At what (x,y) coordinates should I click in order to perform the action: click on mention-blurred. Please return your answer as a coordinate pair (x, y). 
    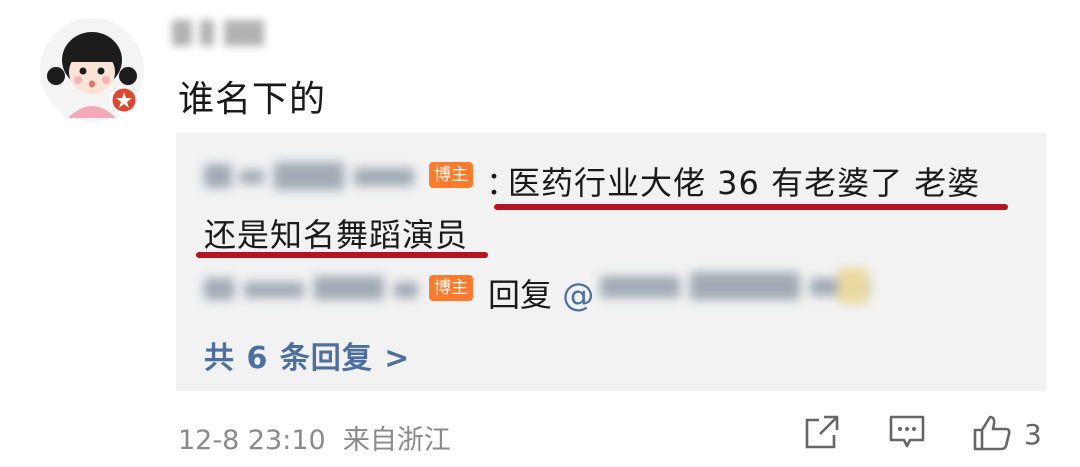
    Looking at the image, I should click on (752, 287).